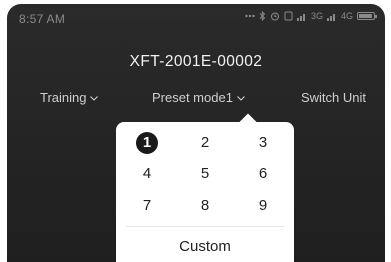 The image size is (391, 262). What do you see at coordinates (367, 16) in the screenshot?
I see `battery-icon` at bounding box center [367, 16].